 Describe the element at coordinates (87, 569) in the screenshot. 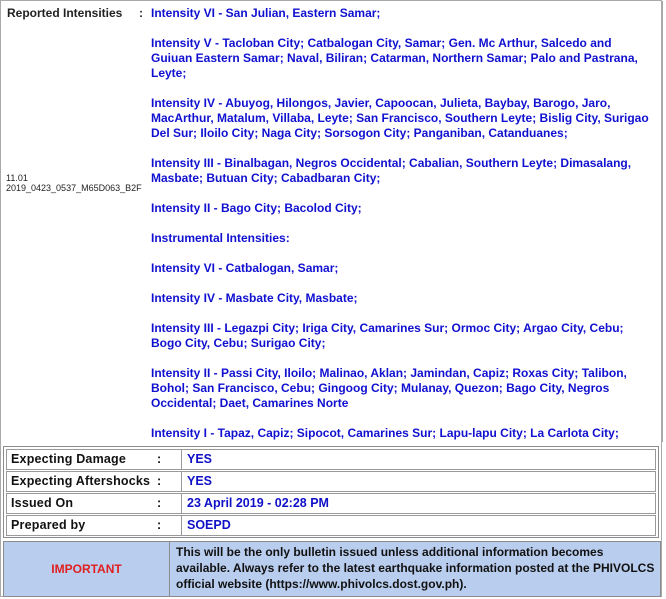

I see `important-label: IMPORTANT` at that location.